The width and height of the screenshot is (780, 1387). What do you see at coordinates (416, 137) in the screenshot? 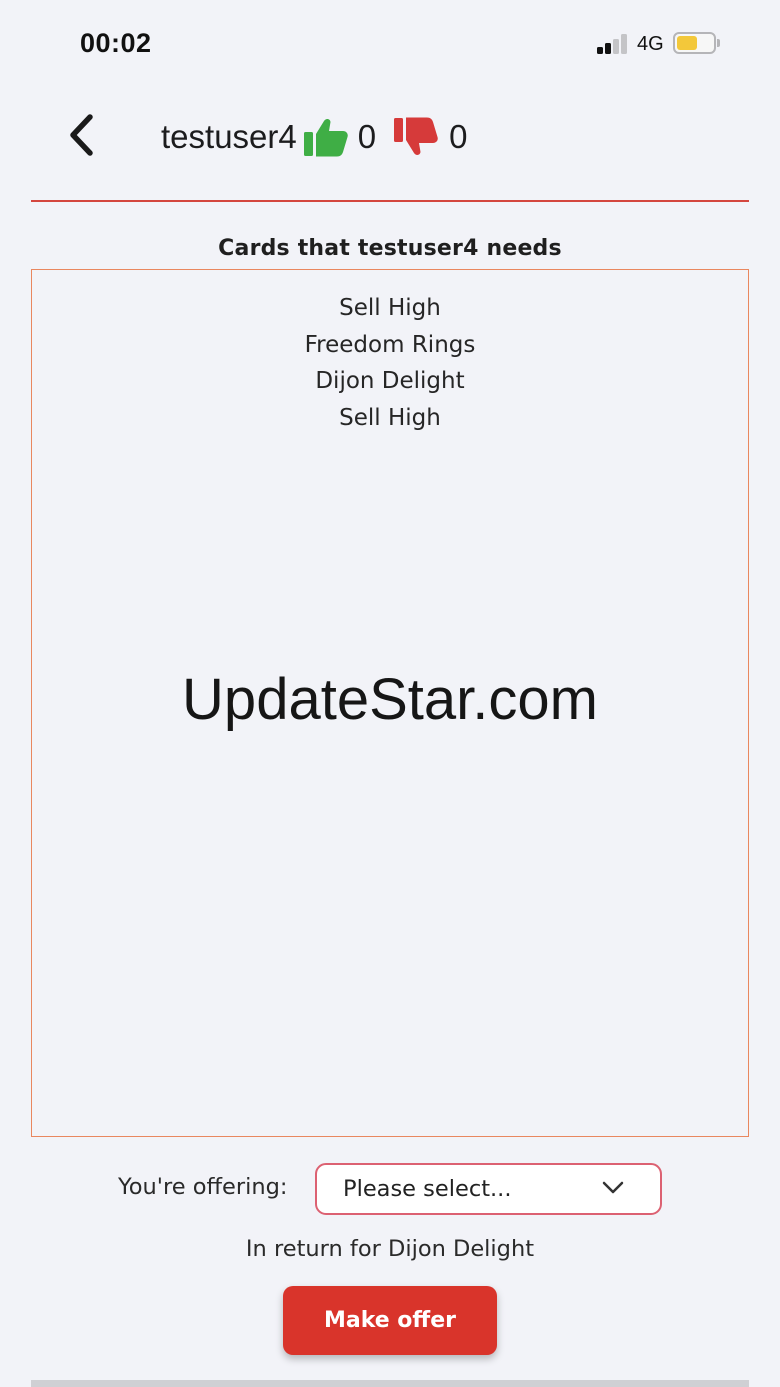
I see `thumbs-down-icon` at bounding box center [416, 137].